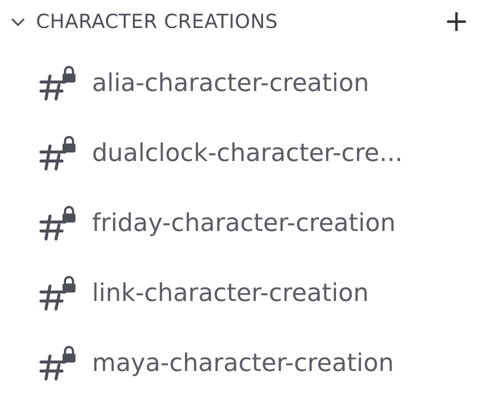 The height and width of the screenshot is (400, 485). I want to click on channel-name: link-character-creation, so click(230, 293).